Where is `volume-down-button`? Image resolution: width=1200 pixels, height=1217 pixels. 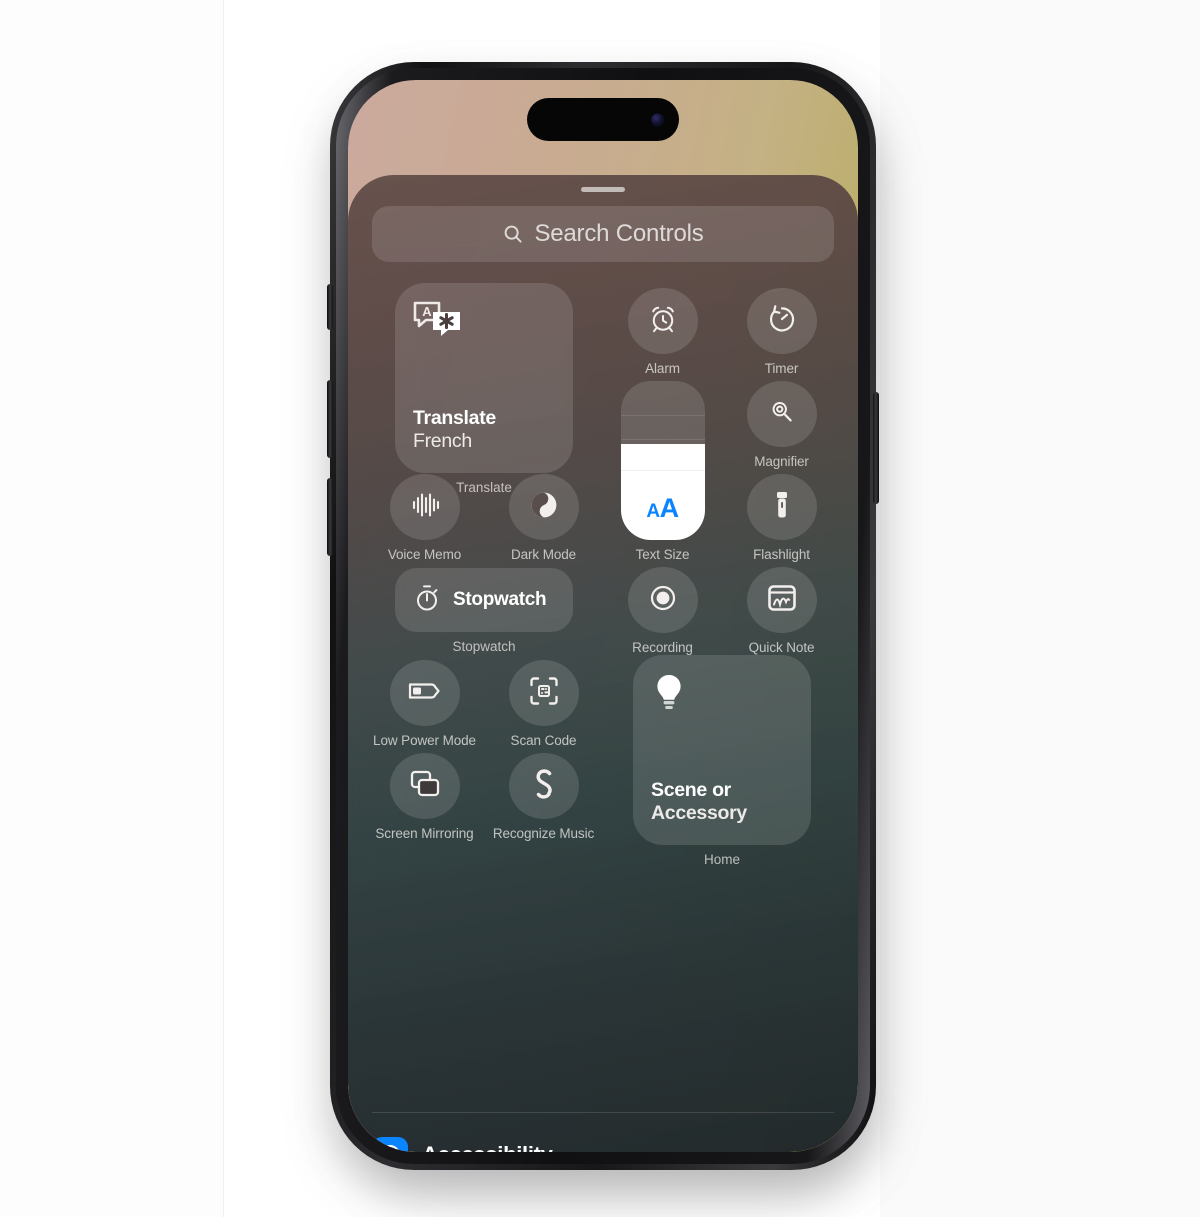 volume-down-button is located at coordinates (330, 517).